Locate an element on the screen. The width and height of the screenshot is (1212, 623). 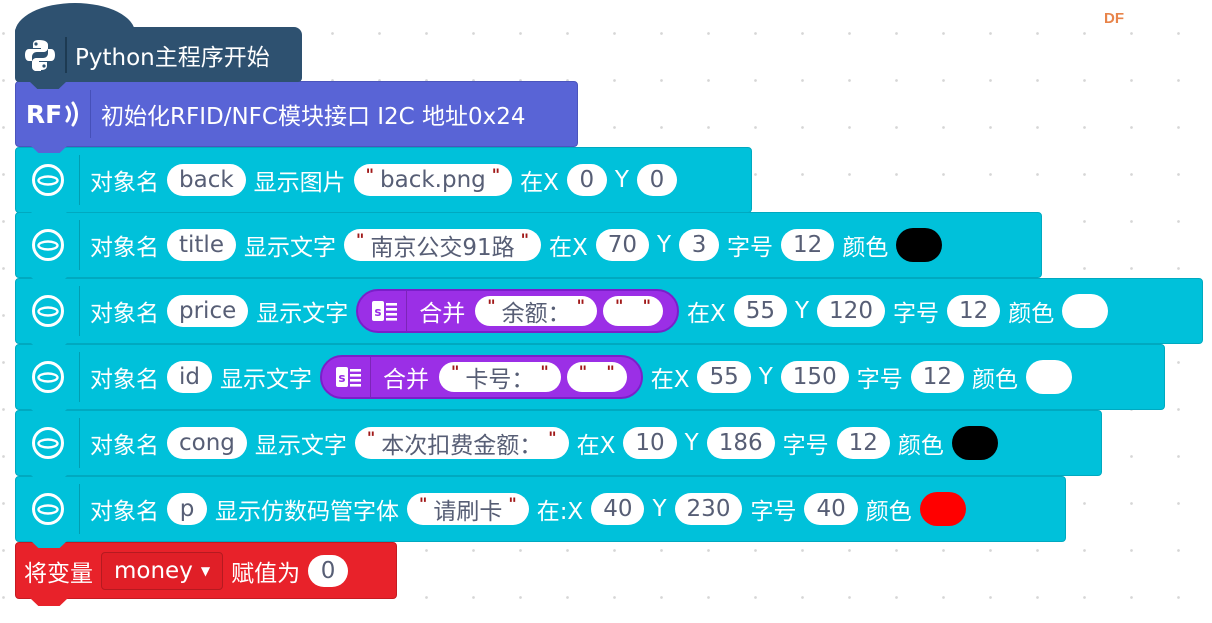
svg-text: s is located at coordinates (378, 312).